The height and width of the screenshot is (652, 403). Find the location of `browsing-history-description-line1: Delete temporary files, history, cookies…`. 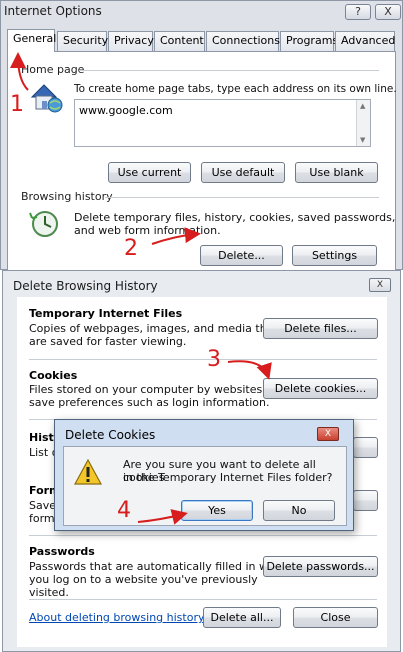

browsing-history-description-line1: Delete temporary files, history, cookies… is located at coordinates (235, 217).